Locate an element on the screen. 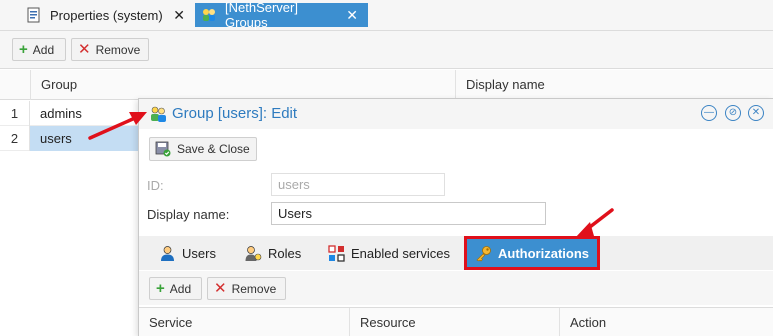  save-icon is located at coordinates (163, 149).